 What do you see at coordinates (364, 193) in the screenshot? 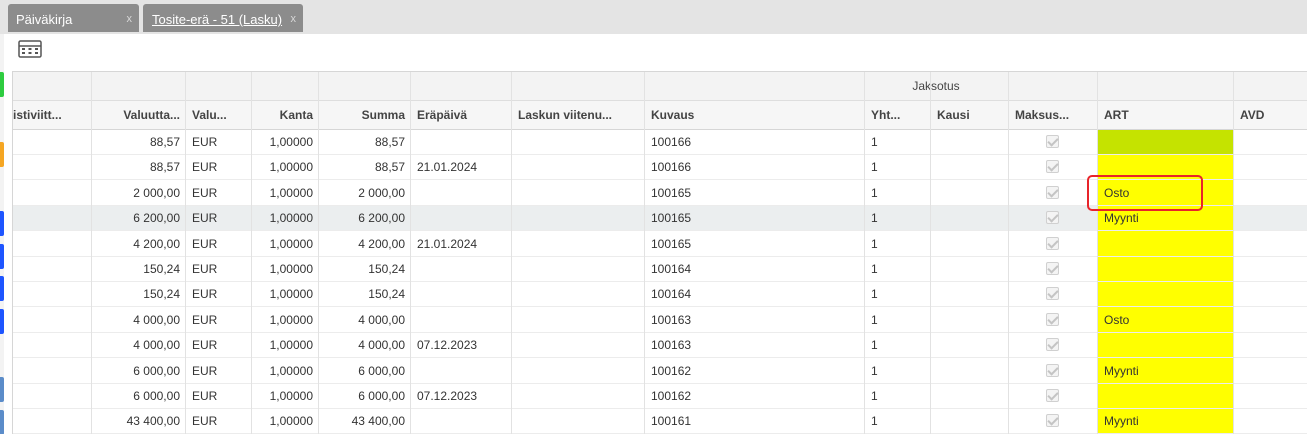
I see `cell-summa: 2 000,00` at bounding box center [364, 193].